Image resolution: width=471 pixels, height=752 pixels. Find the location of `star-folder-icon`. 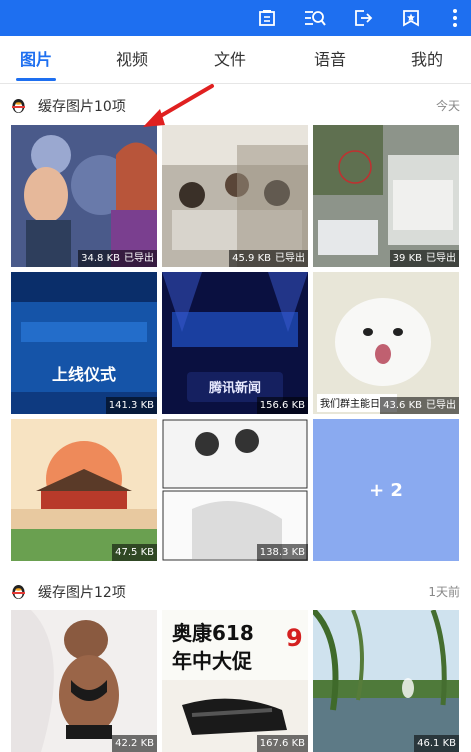

star-folder-icon is located at coordinates (411, 18).